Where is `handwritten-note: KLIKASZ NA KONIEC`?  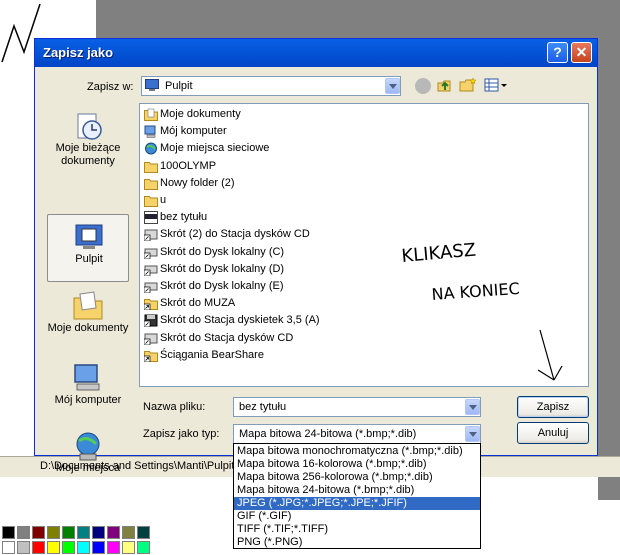
handwritten-note: KLIKASZ NA KONIEC is located at coordinates (482, 310).